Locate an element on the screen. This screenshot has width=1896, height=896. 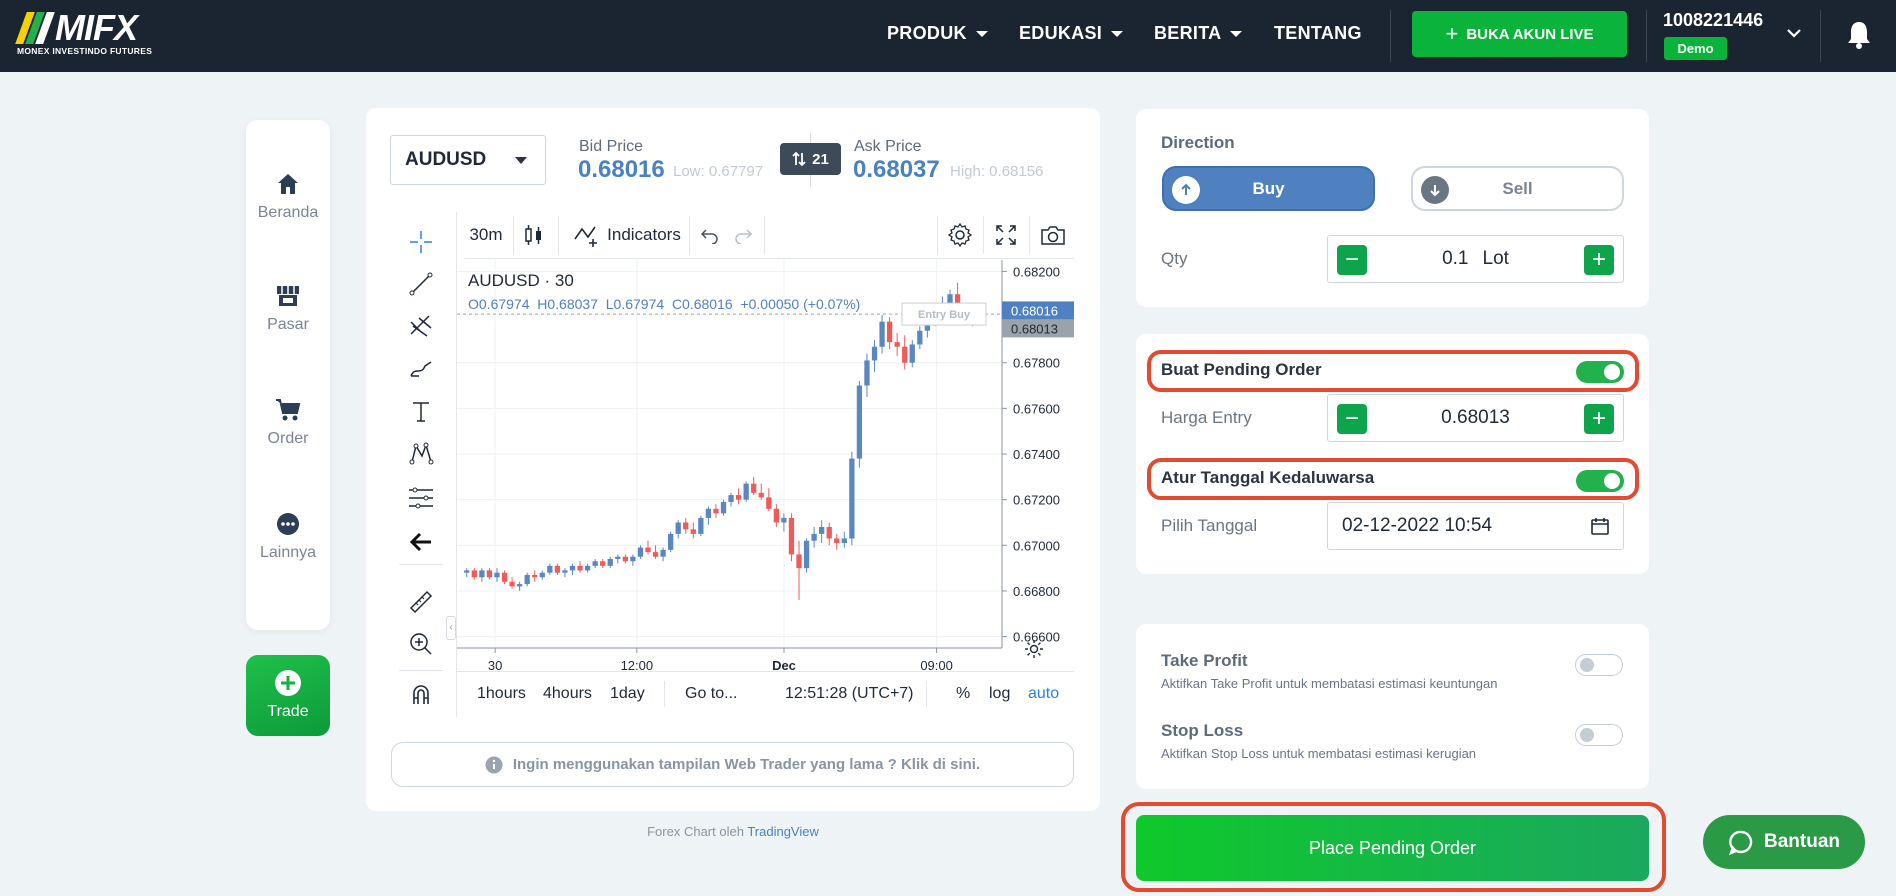
sidebar-item-lainnya: Lainnya is located at coordinates (288, 537).